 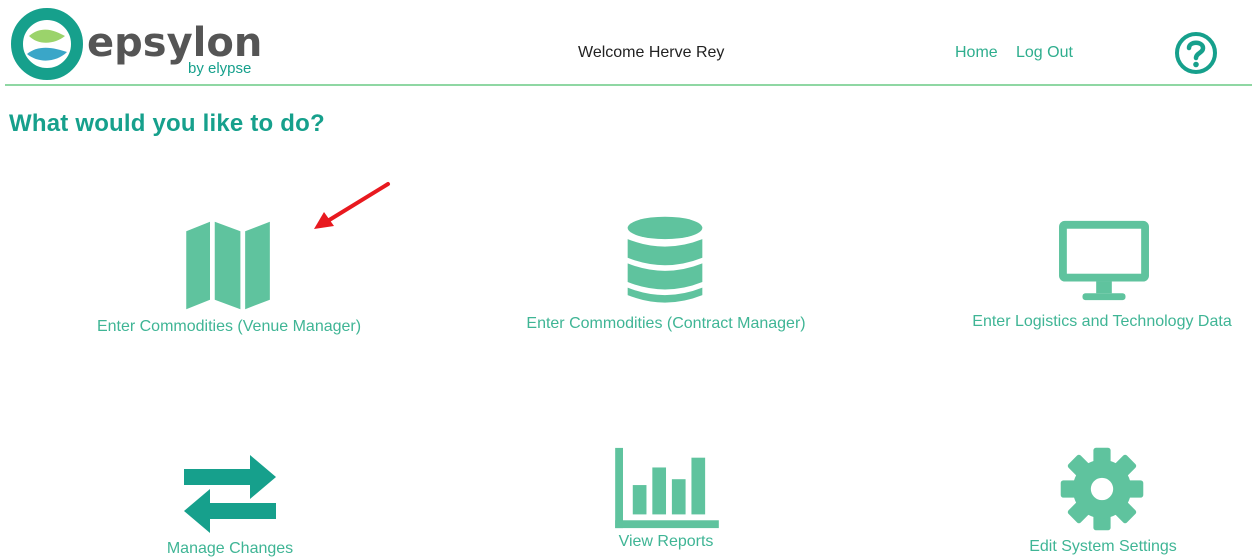 What do you see at coordinates (229, 326) in the screenshot?
I see `tile-label: Enter Commodities (Venue Manager)` at bounding box center [229, 326].